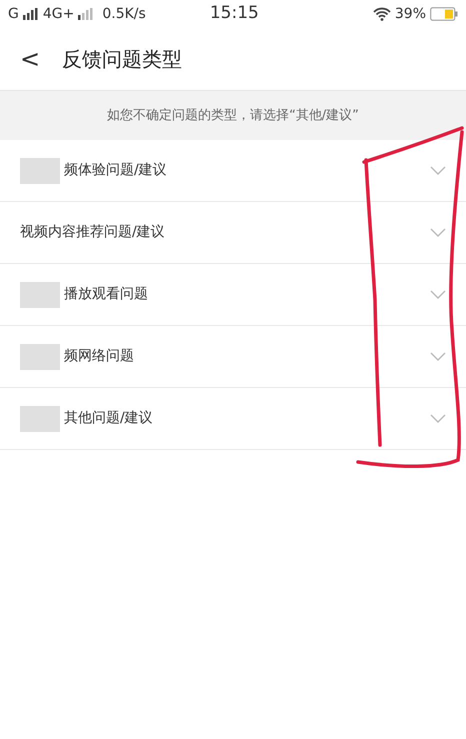 The image size is (466, 739). I want to click on battery-icon, so click(444, 14).